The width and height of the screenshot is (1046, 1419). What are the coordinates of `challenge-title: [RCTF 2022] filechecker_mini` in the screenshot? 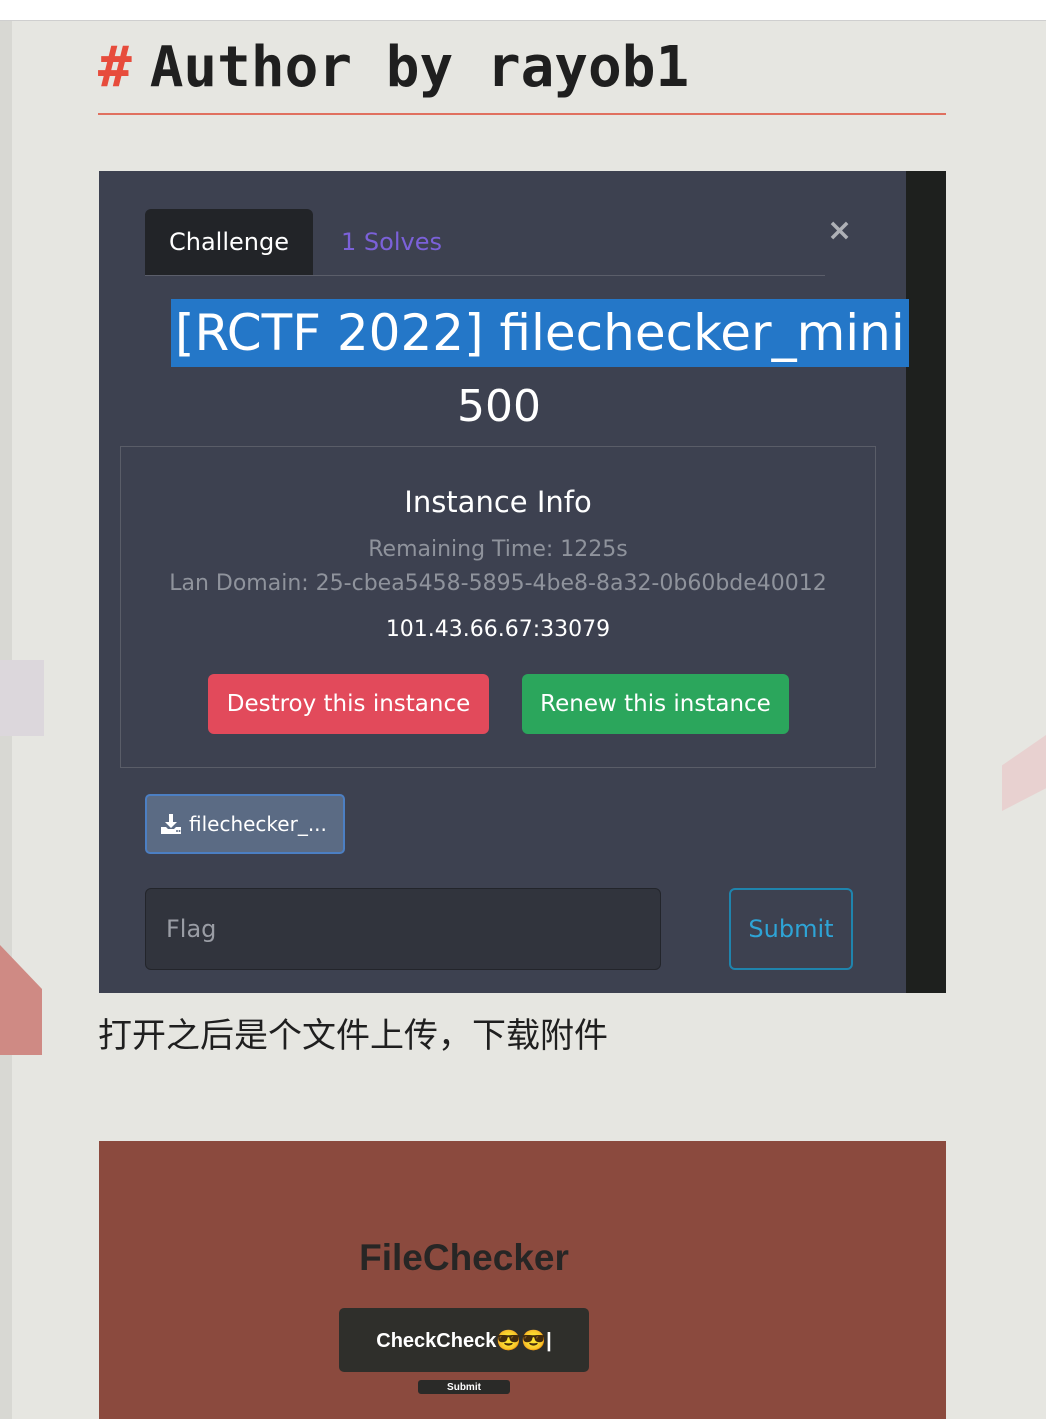 It's located at (540, 333).